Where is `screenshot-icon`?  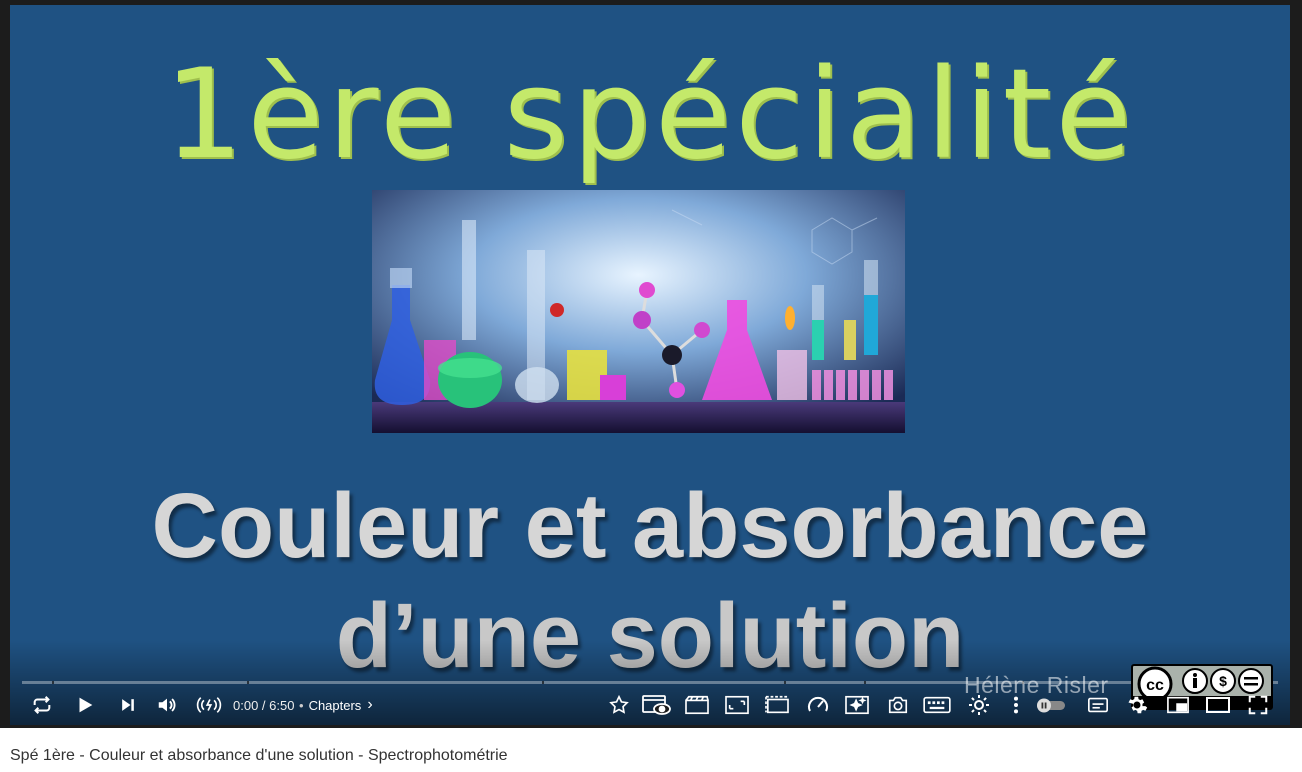 screenshot-icon is located at coordinates (898, 705).